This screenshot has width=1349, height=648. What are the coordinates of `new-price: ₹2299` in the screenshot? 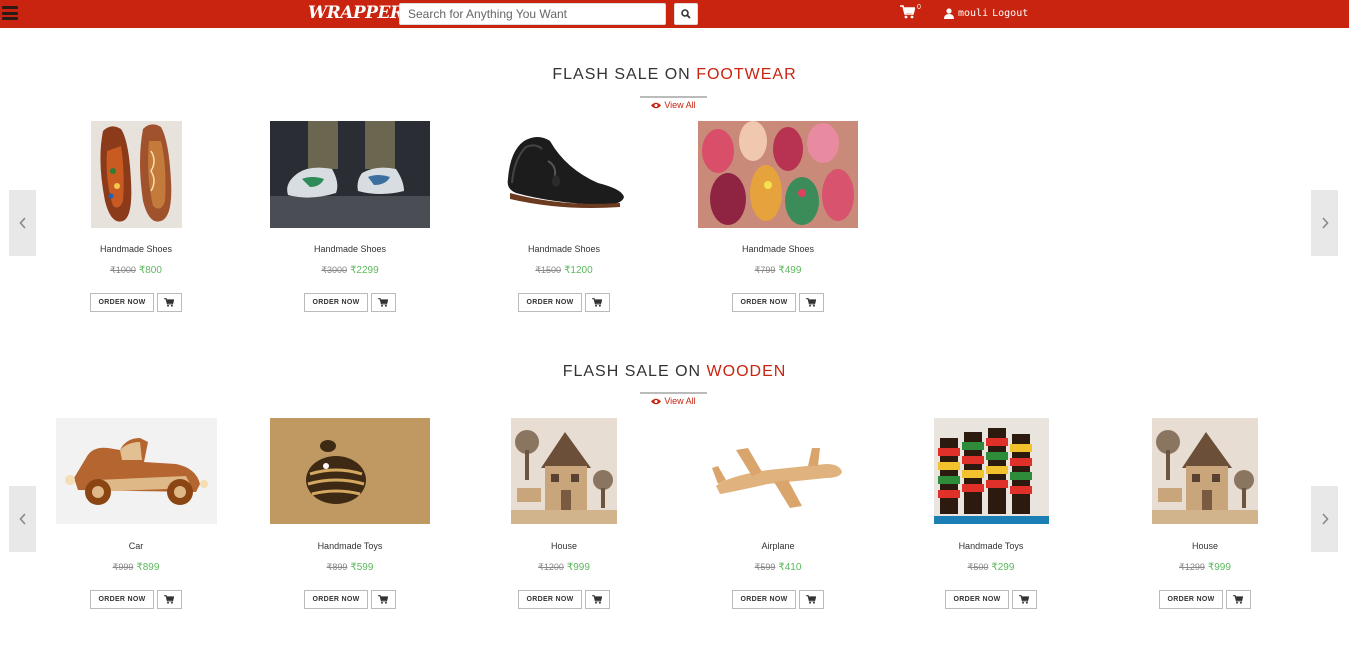 It's located at (364, 270).